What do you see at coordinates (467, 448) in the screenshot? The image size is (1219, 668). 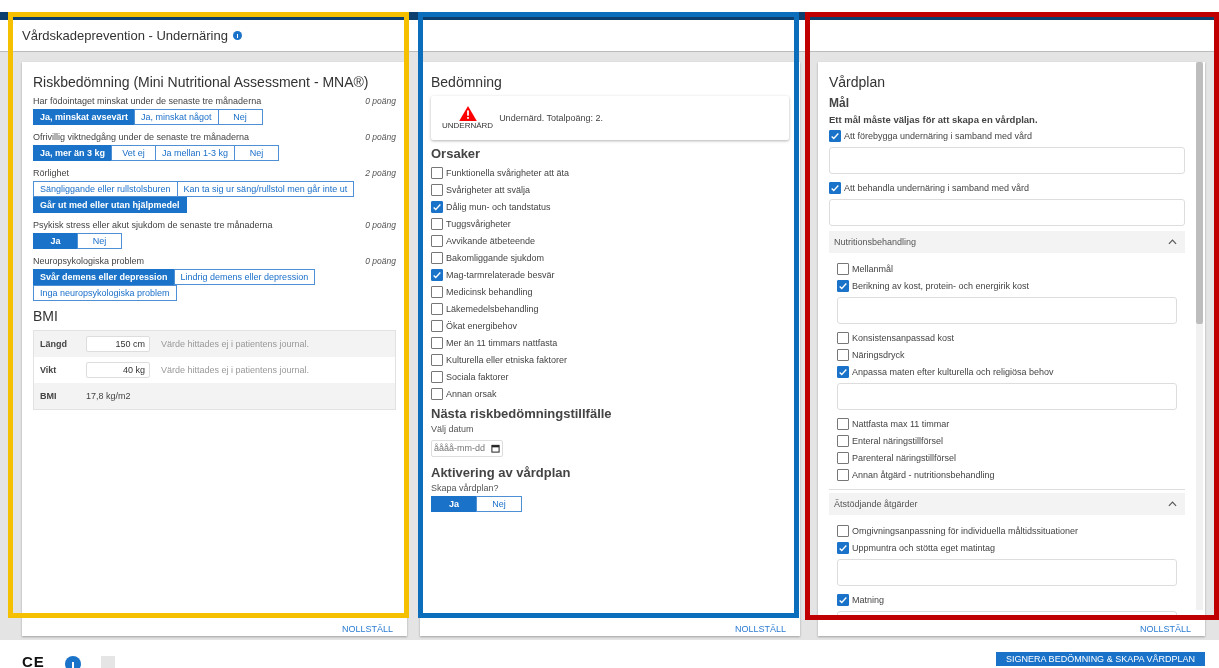 I see `date-field: åååå-mm-dd` at bounding box center [467, 448].